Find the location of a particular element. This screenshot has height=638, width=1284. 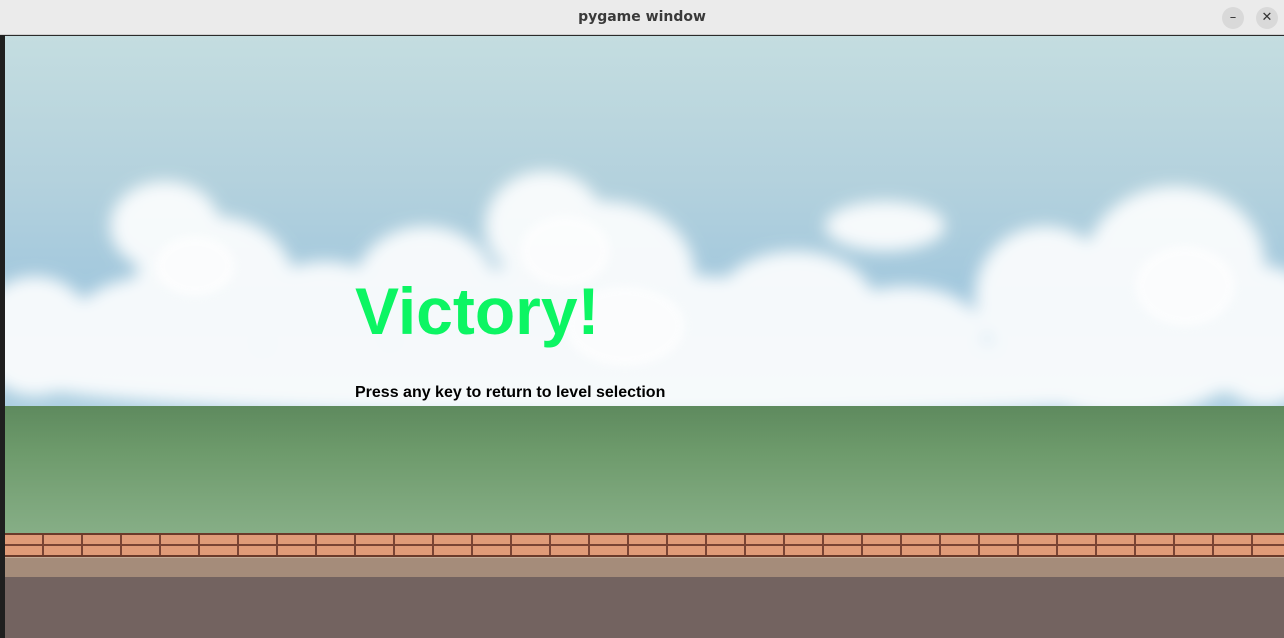

ground-floor is located at coordinates (644, 607).